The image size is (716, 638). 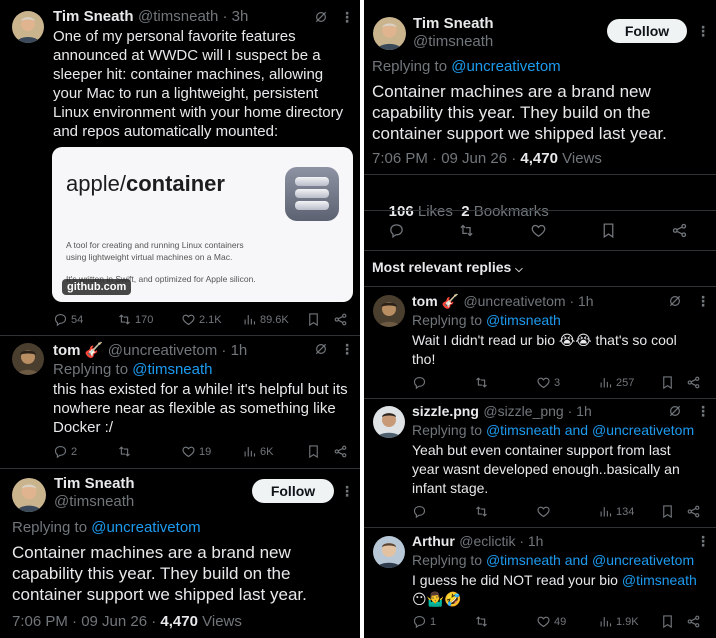 What do you see at coordinates (505, 211) in the screenshot?
I see `bookmarks-stat: 2 Bookmarks` at bounding box center [505, 211].